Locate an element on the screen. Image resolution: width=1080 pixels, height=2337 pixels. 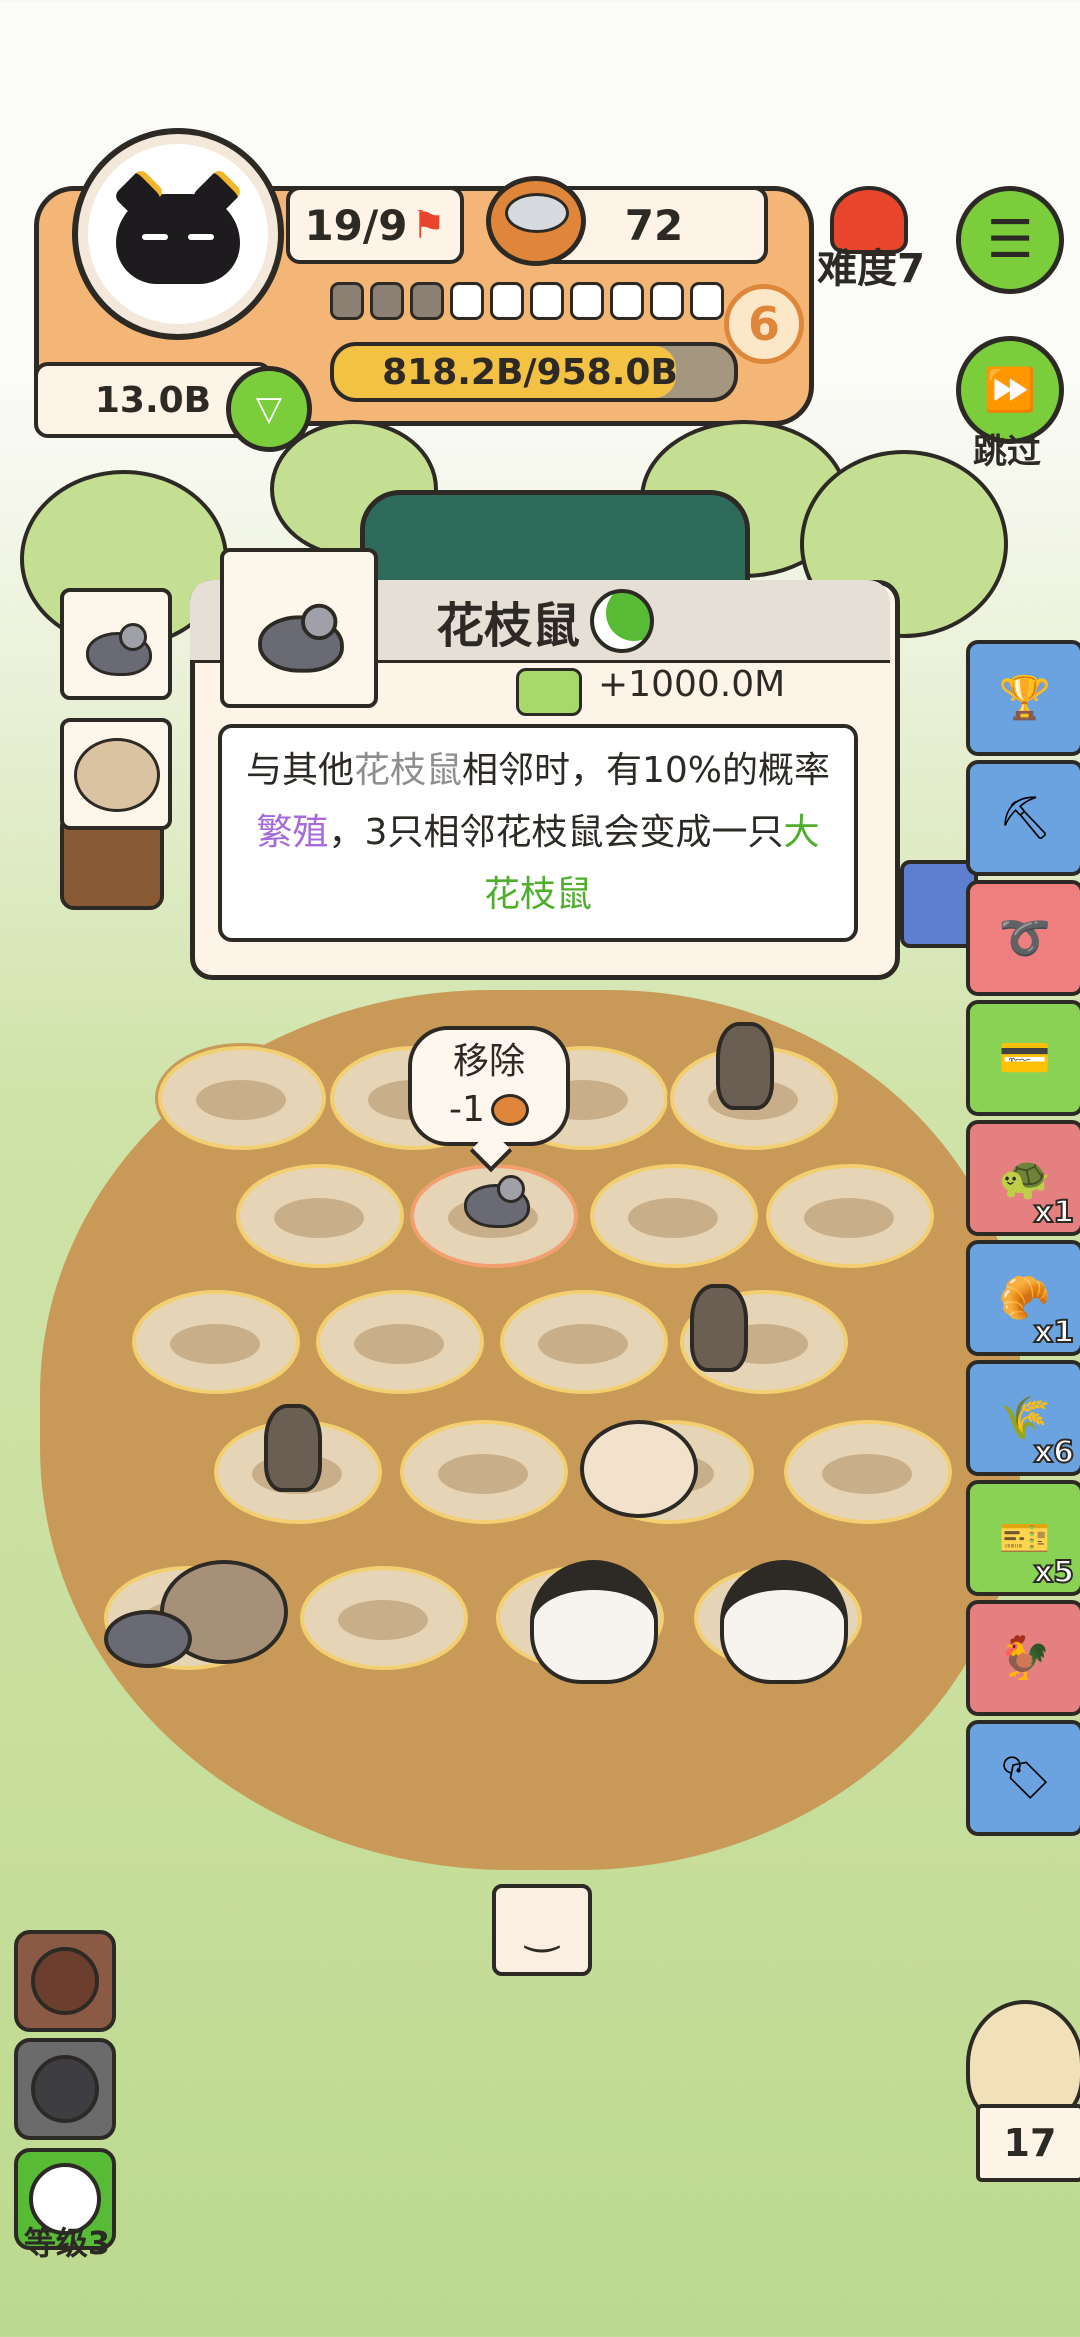
side-item-seed-sack: 🌾 x6 is located at coordinates (1023, 1418).